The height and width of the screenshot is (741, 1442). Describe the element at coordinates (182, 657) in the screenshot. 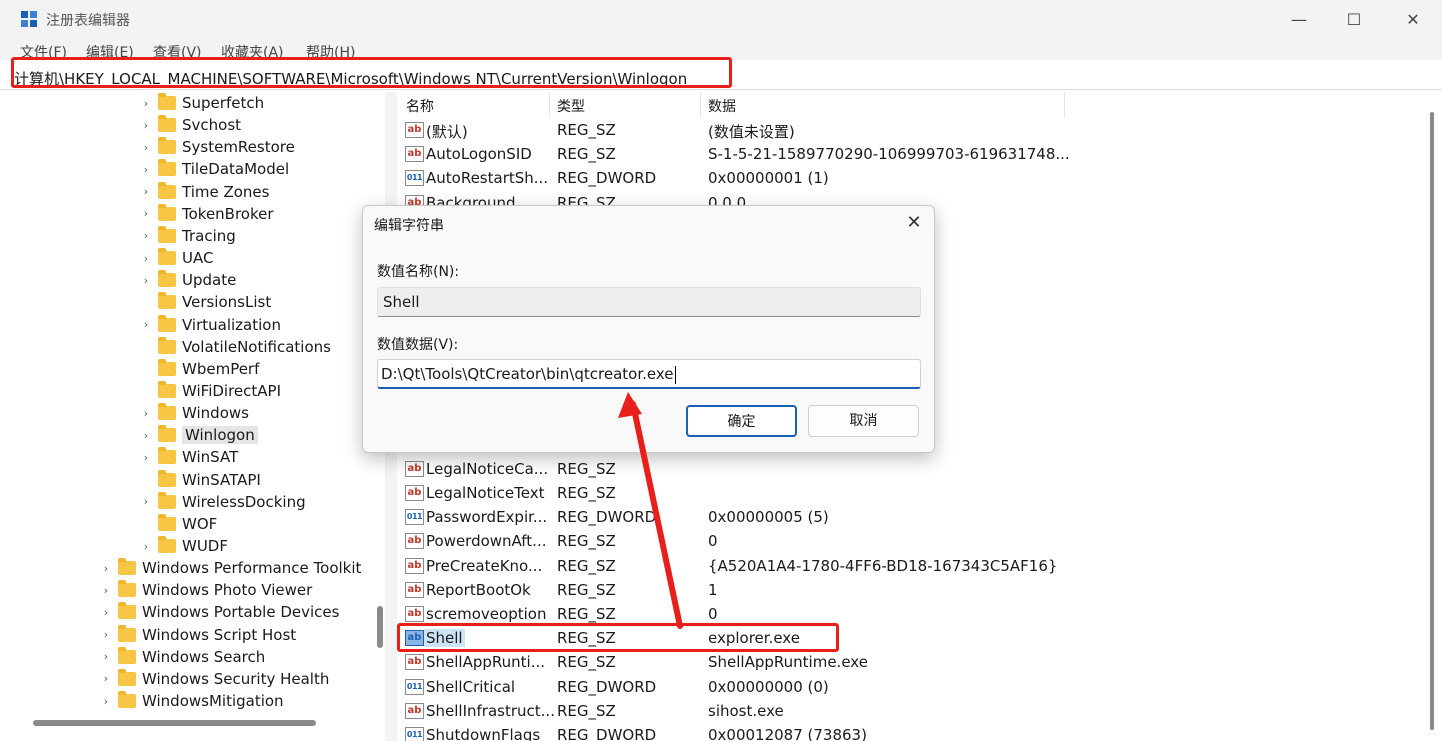

I see `tree-item: › Windows Search` at that location.